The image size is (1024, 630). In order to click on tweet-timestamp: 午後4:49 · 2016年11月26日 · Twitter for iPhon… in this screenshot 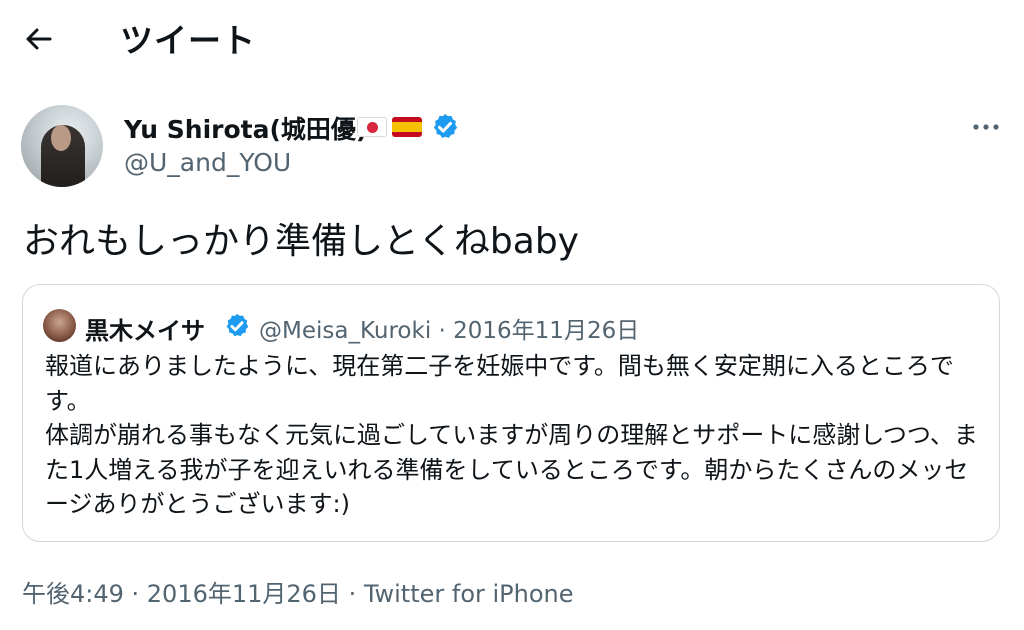, I will do `click(298, 591)`.